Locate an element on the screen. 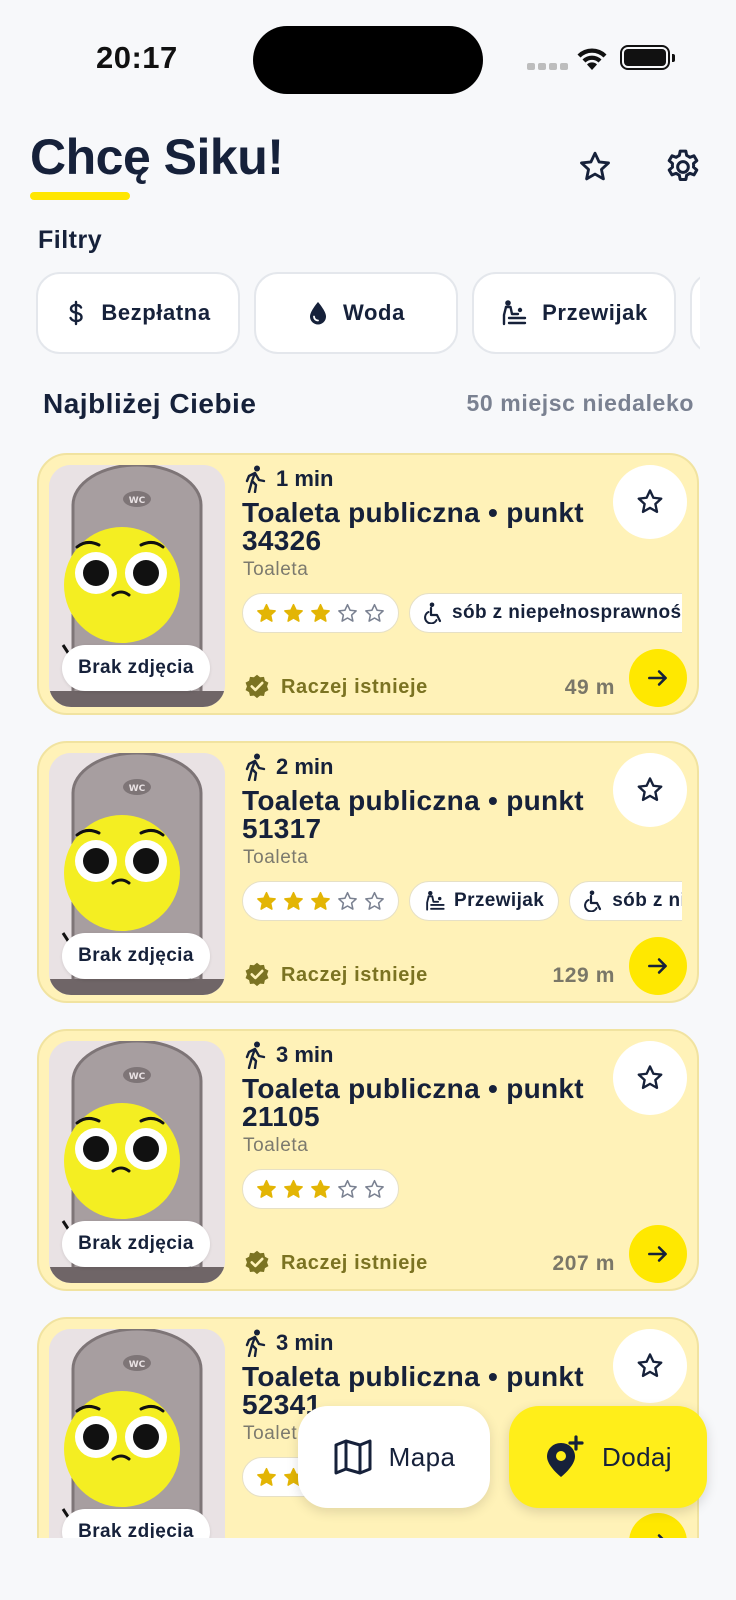 This screenshot has width=736, height=1600. settings-button is located at coordinates (683, 167).